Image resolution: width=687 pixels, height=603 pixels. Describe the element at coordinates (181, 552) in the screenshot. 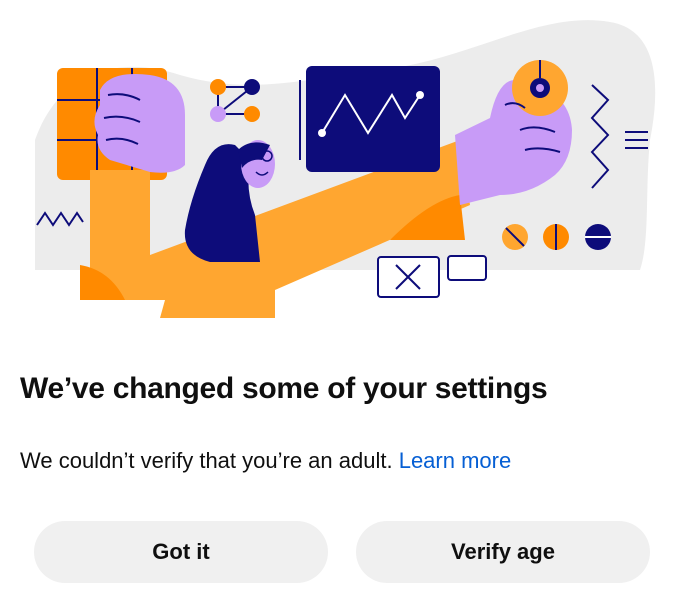

I see `got-it-button: Got it` at that location.